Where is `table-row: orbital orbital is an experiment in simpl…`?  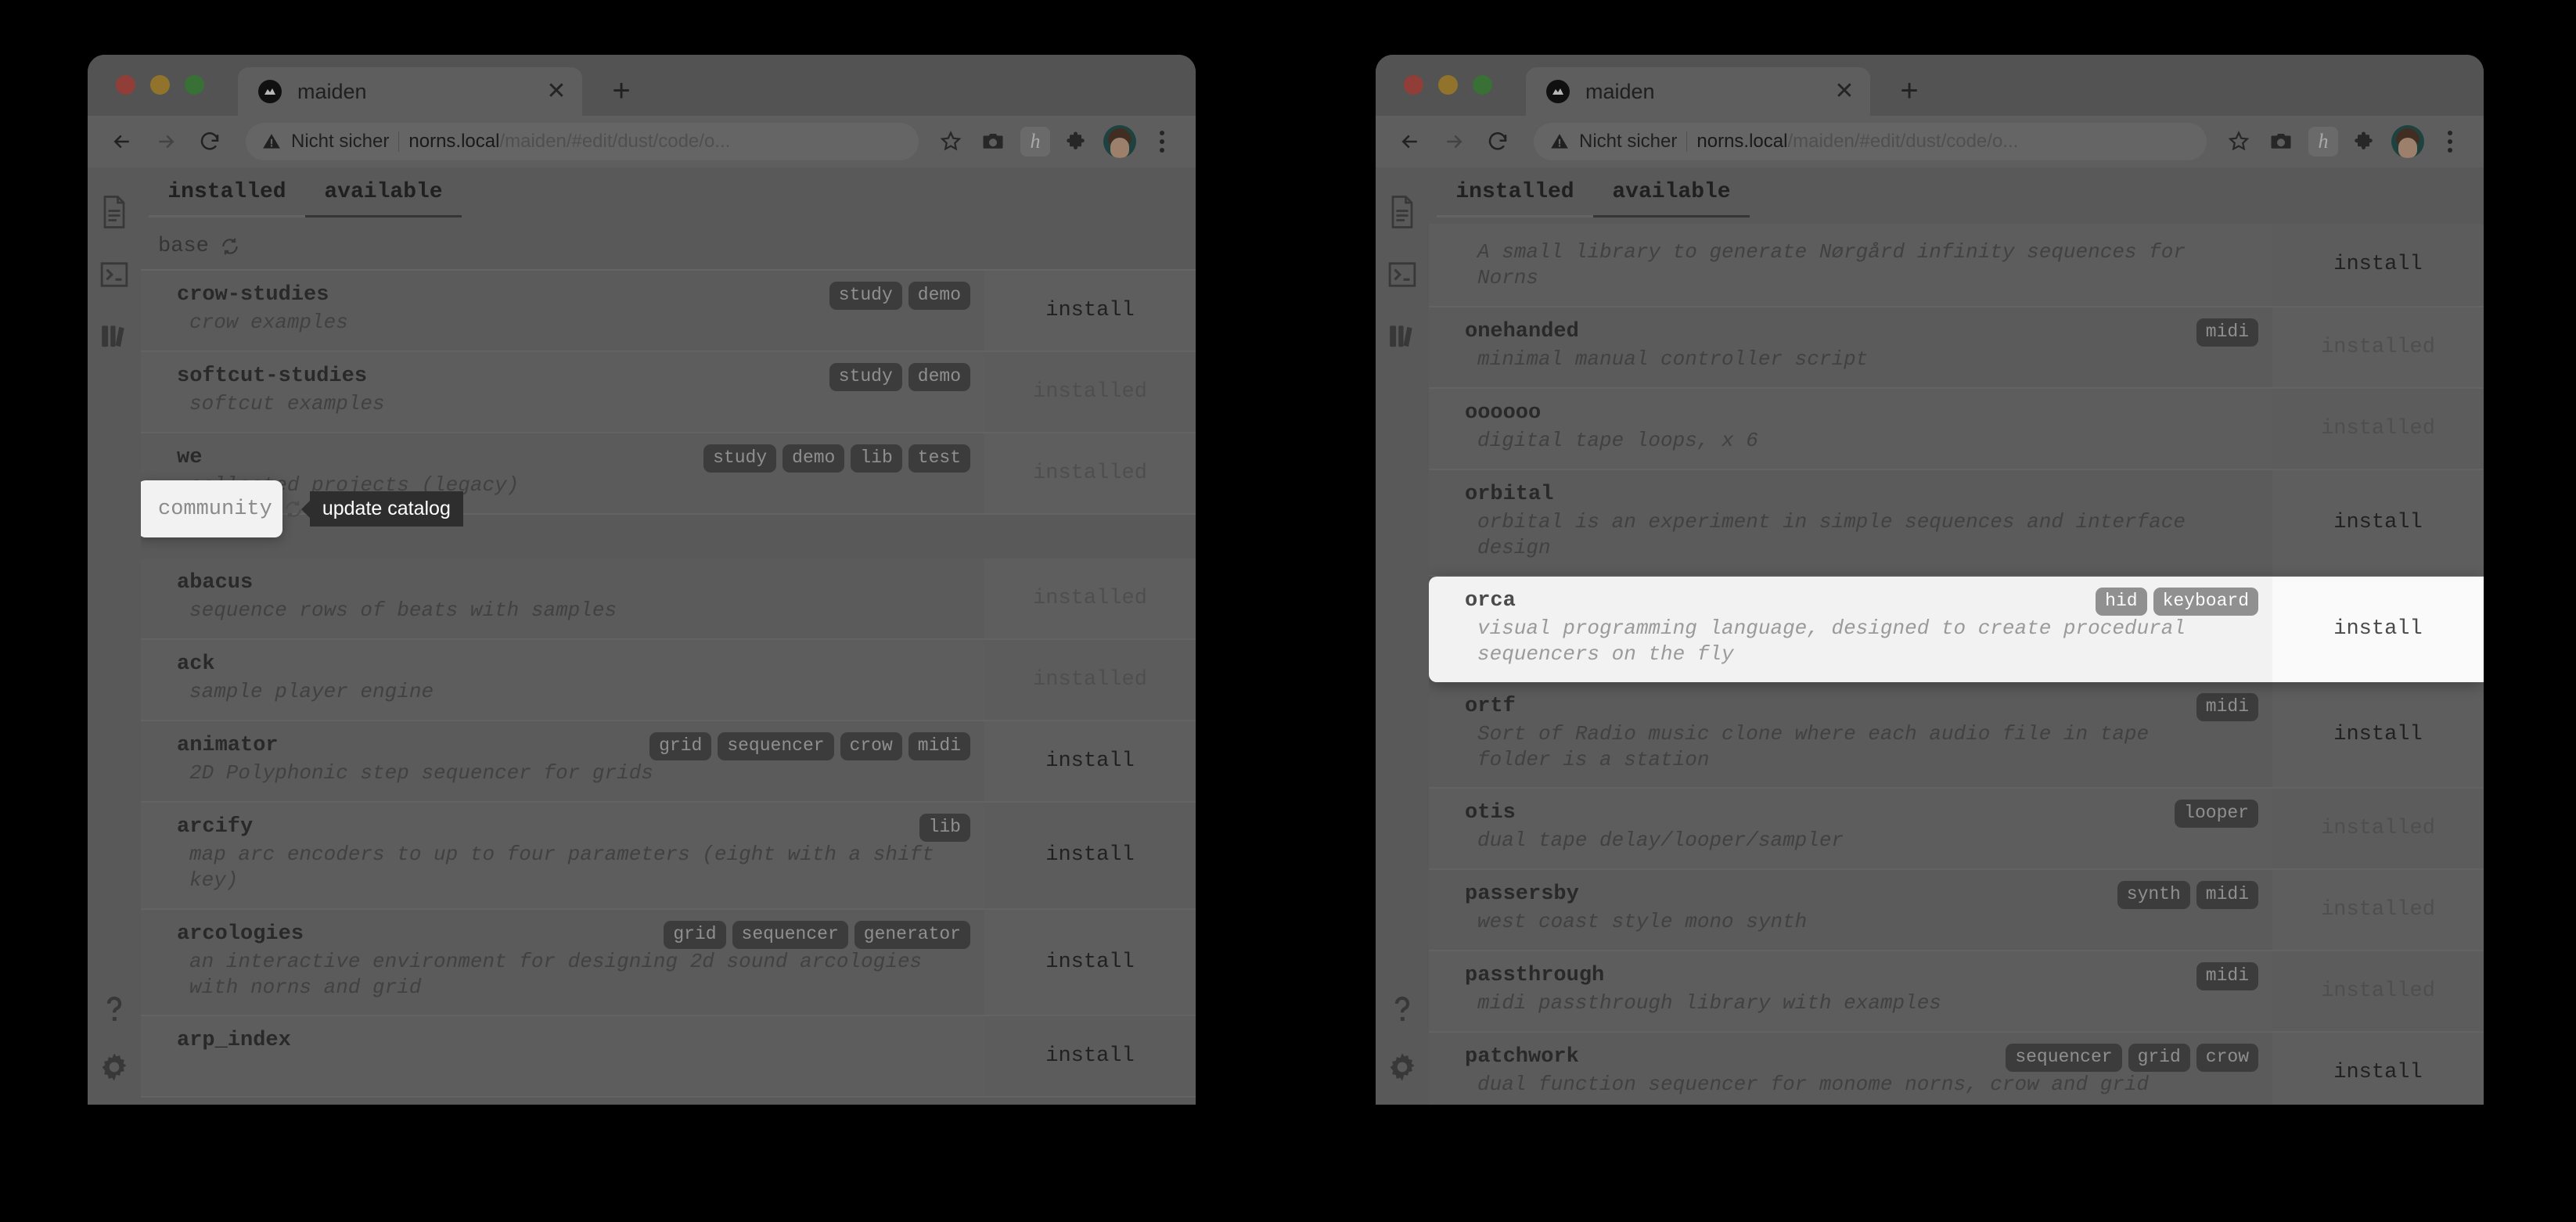 table-row: orbital orbital is an experiment in simpl… is located at coordinates (1956, 523).